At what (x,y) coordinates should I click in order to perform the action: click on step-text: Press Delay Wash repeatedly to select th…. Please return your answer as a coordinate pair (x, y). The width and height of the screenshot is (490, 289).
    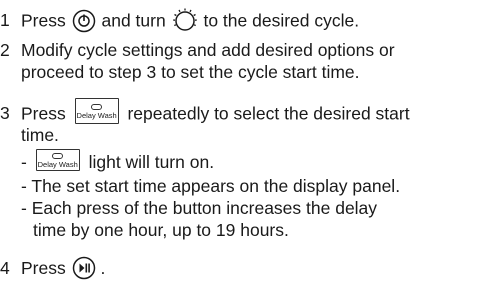
    Looking at the image, I should click on (215, 122).